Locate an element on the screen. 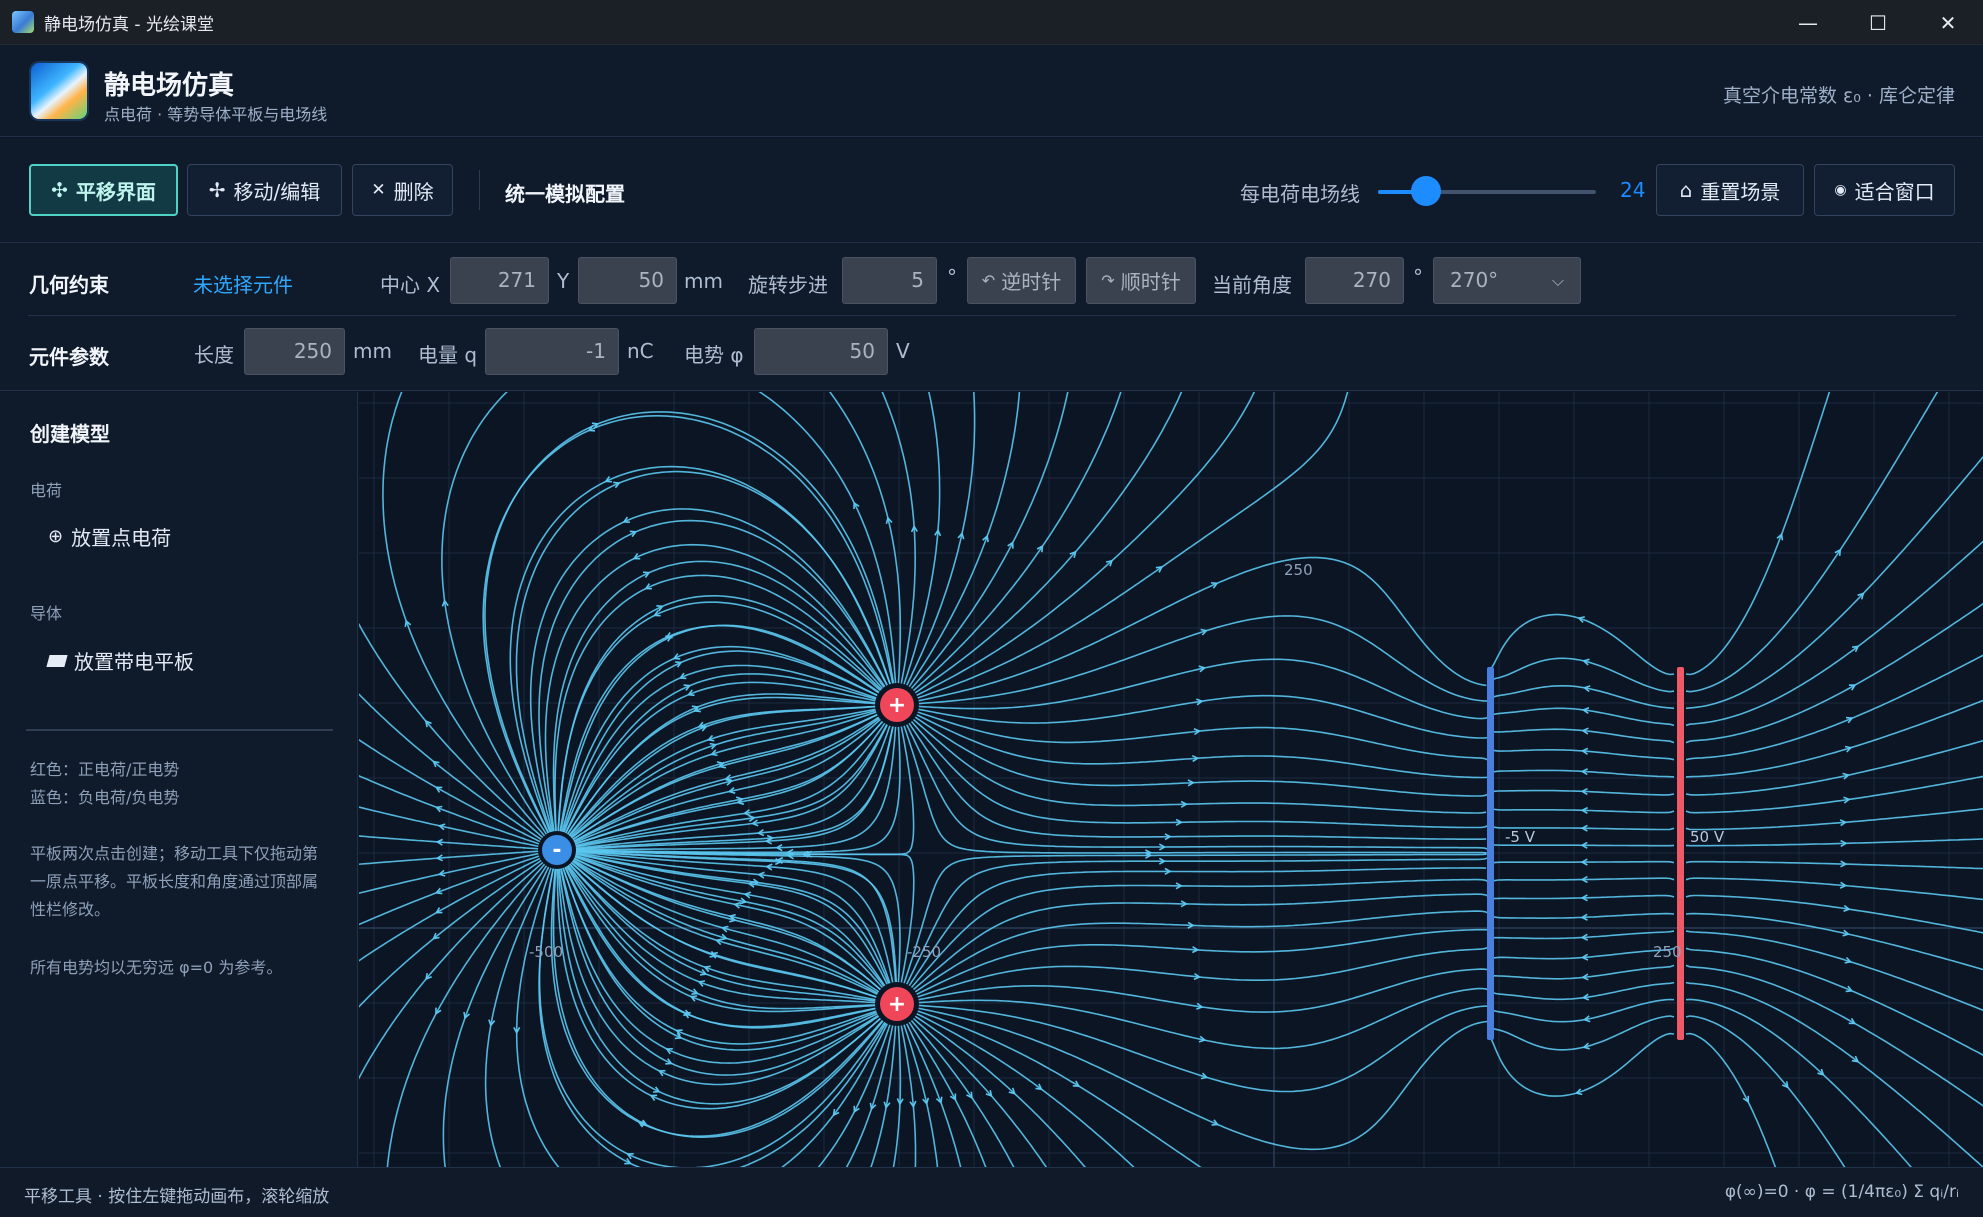 This screenshot has width=1983, height=1217. status-formula: φ(∞)=0 · φ = (1/4πε₀) Σ qᵢ/rᵢ is located at coordinates (1841, 1192).